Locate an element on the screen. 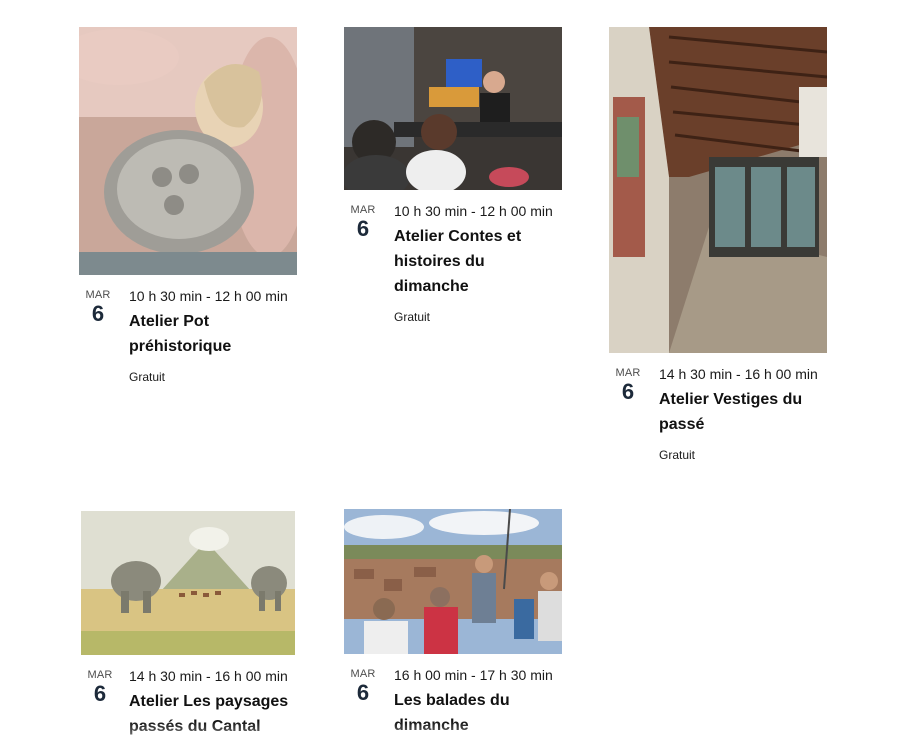 This screenshot has height=753, width=900. event-title-line: Atelier Les paysages is located at coordinates (208, 701).